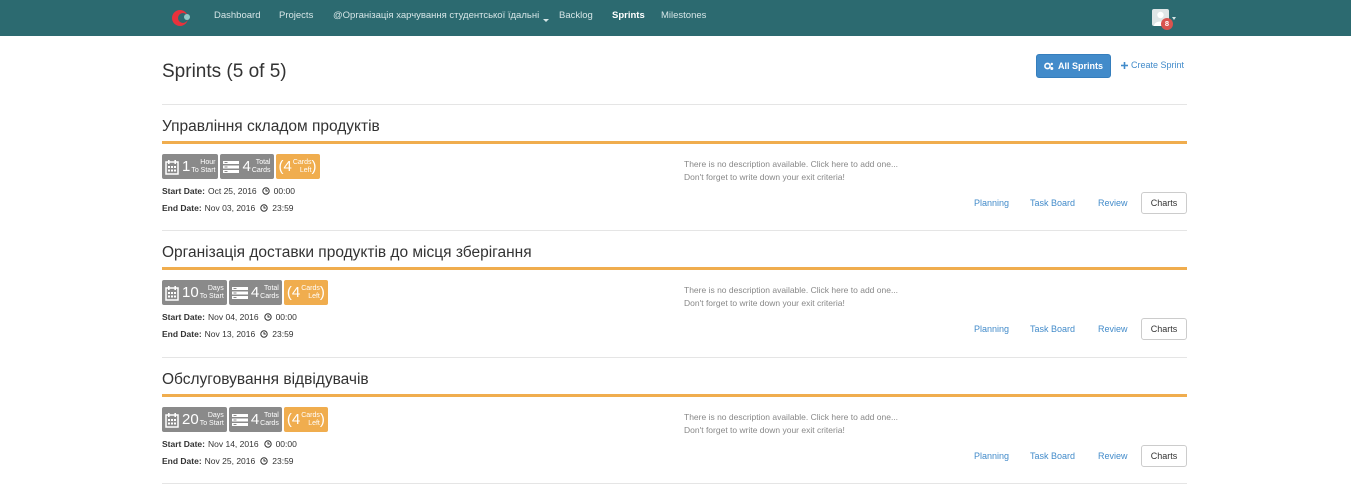 This screenshot has height=484, width=1351. Describe the element at coordinates (1164, 19) in the screenshot. I see `user-menu: 8` at that location.